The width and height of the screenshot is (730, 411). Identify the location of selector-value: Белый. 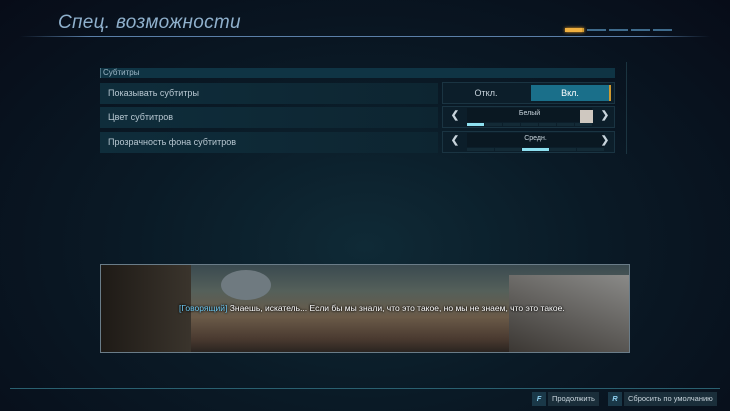
(529, 115).